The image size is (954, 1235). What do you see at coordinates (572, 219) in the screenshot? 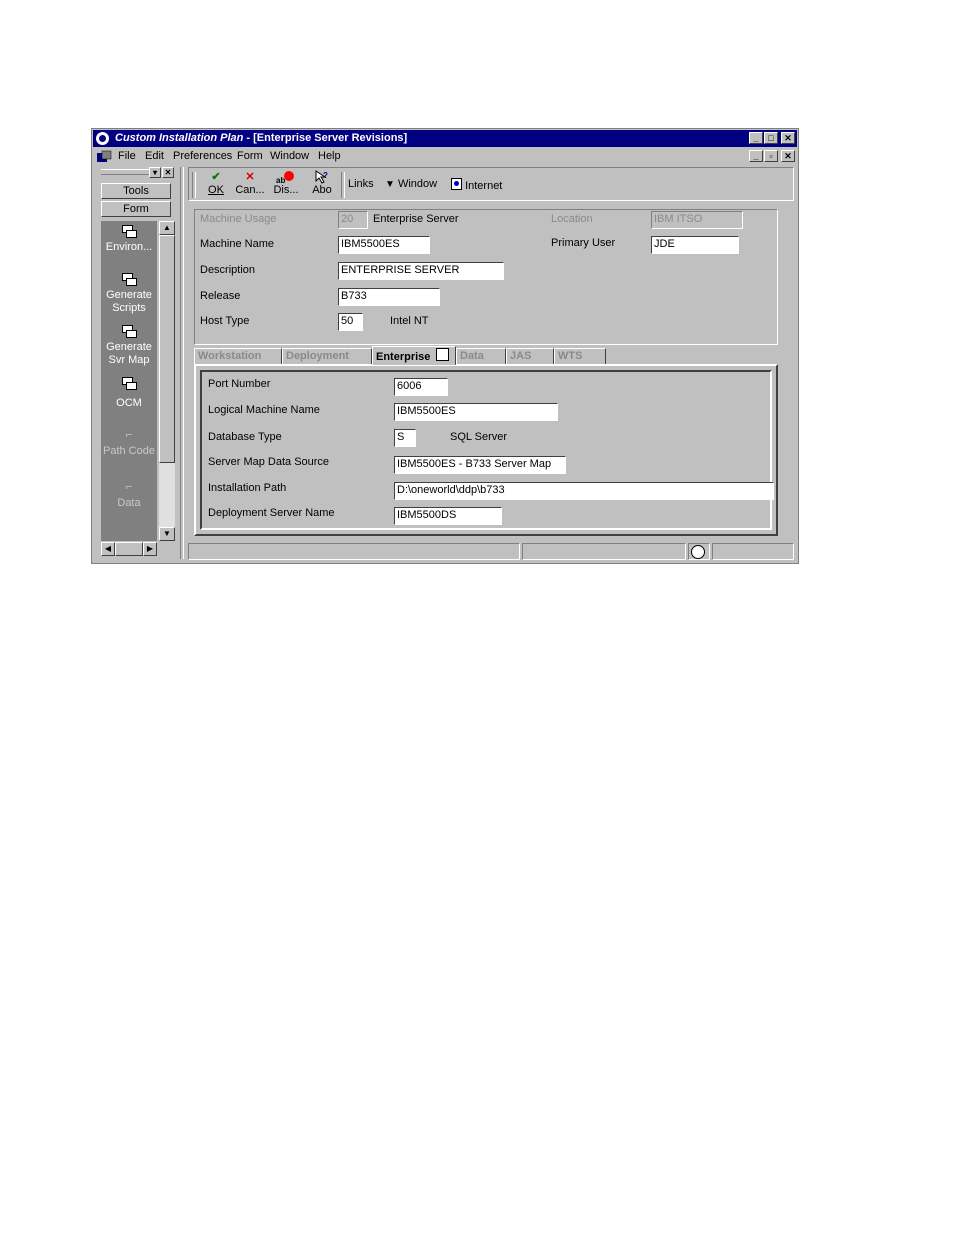
I see `location-label: Location` at bounding box center [572, 219].